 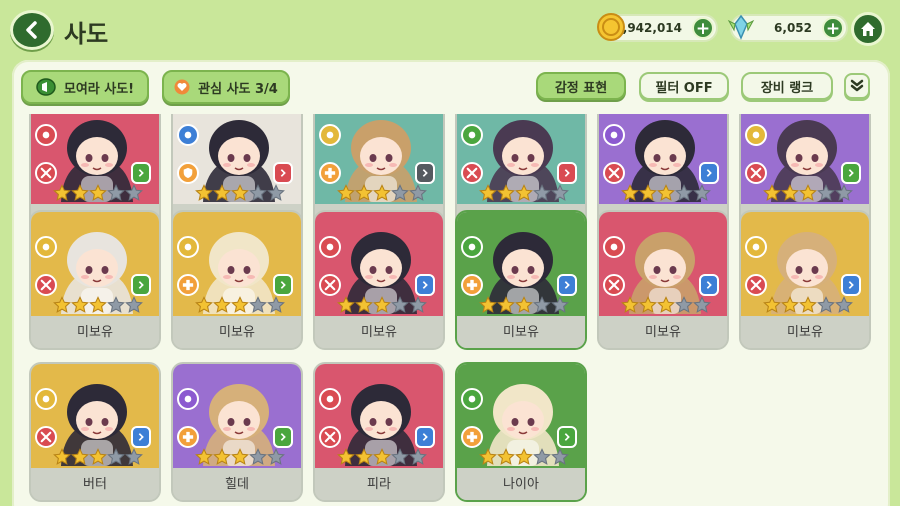 What do you see at coordinates (379, 432) in the screenshot?
I see `character-card: 피라` at bounding box center [379, 432].